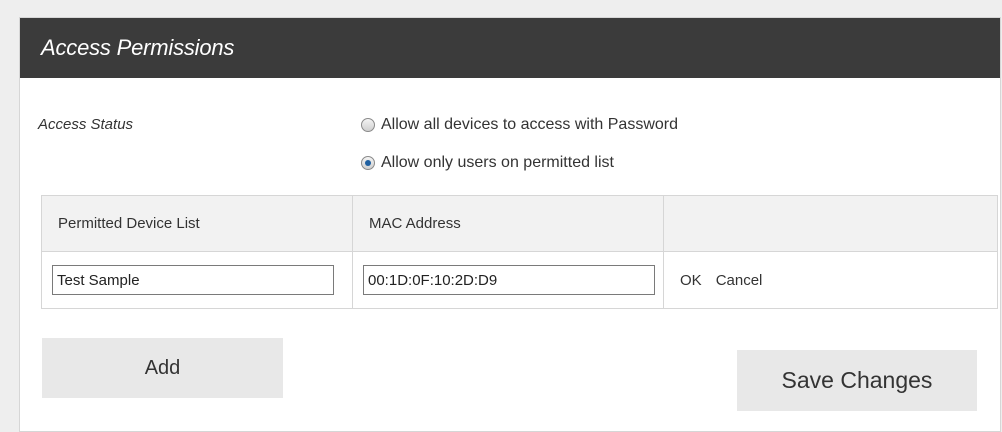 The height and width of the screenshot is (432, 1002). I want to click on radio-permitted-list-label: Allow only users on permitted list, so click(497, 162).